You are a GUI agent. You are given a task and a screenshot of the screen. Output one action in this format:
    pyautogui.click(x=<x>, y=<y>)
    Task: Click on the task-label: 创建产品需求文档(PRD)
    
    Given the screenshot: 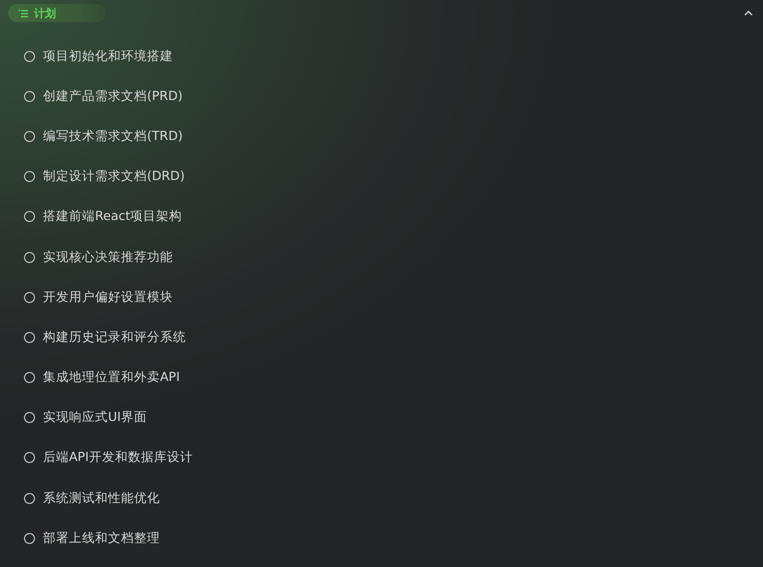 What is the action you would take?
    pyautogui.click(x=113, y=96)
    